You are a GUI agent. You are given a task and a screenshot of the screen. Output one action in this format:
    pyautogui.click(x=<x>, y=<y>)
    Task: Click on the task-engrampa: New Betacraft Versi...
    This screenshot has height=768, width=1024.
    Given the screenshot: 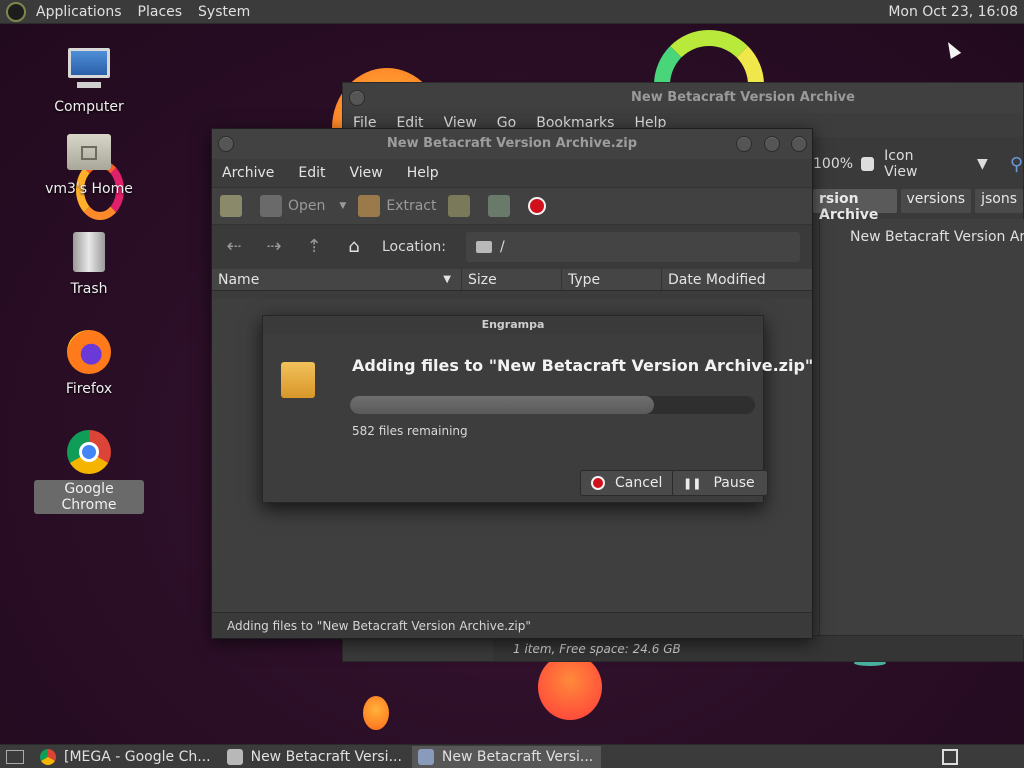 What is the action you would take?
    pyautogui.click(x=506, y=756)
    